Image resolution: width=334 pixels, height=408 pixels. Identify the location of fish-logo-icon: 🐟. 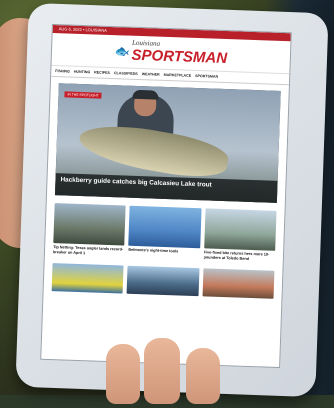
(122, 51).